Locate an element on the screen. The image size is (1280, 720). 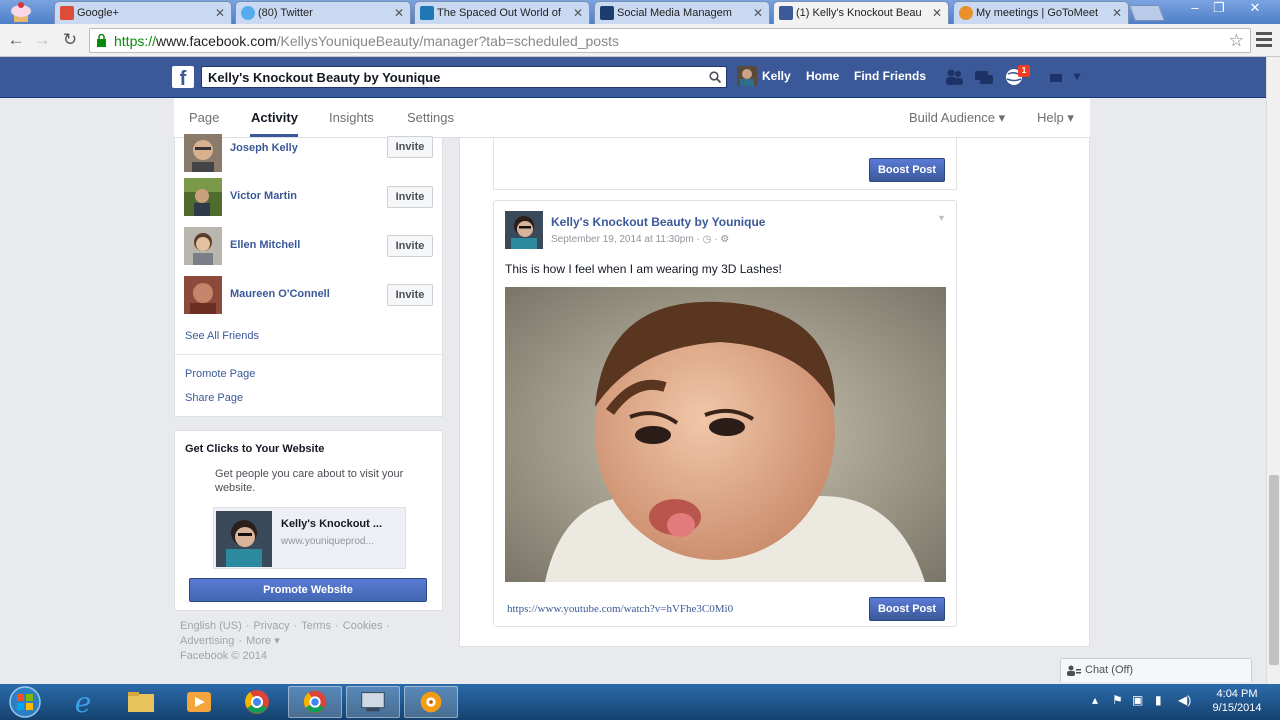
chrome-icon is located at coordinates (257, 702).